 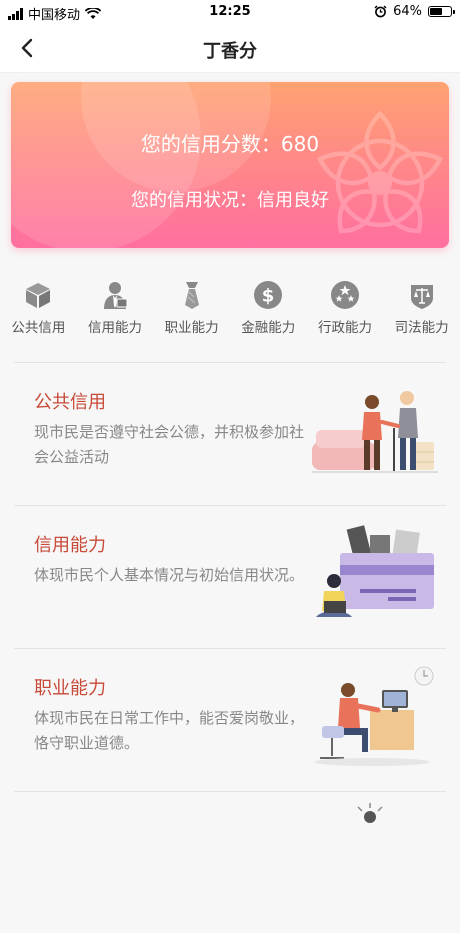 I want to click on category-label: 行政能力, so click(x=344, y=328).